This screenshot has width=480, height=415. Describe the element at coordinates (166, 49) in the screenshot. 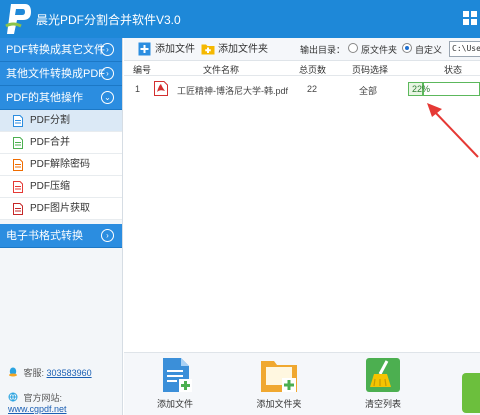

I see `add-file-button: 添加文件` at that location.